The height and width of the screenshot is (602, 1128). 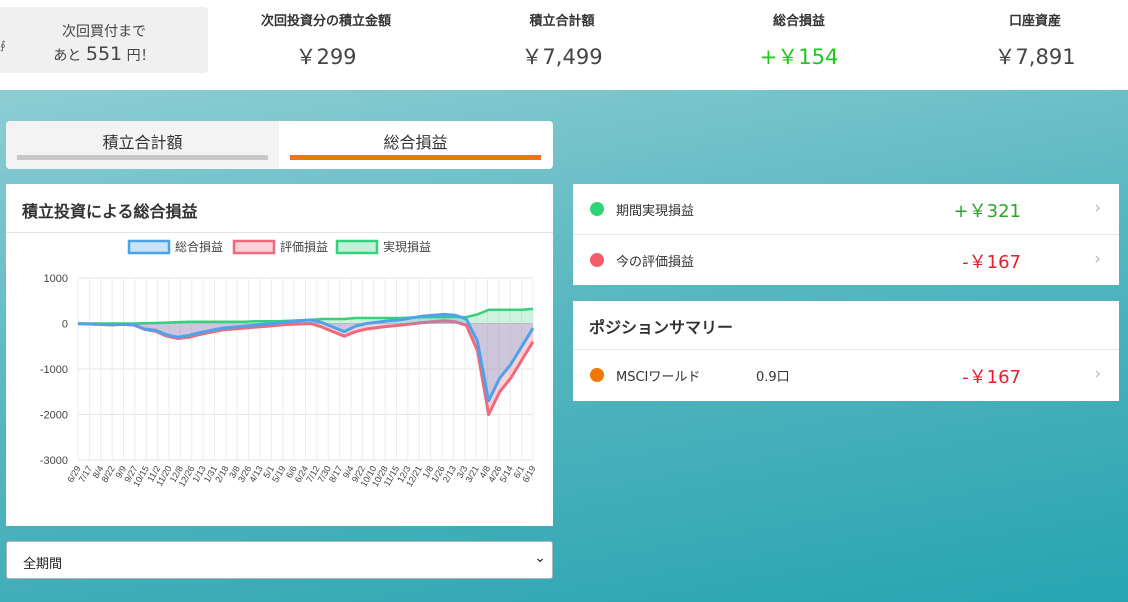 What do you see at coordinates (415, 142) in the screenshot?
I see `tab-label: 総合損益` at bounding box center [415, 142].